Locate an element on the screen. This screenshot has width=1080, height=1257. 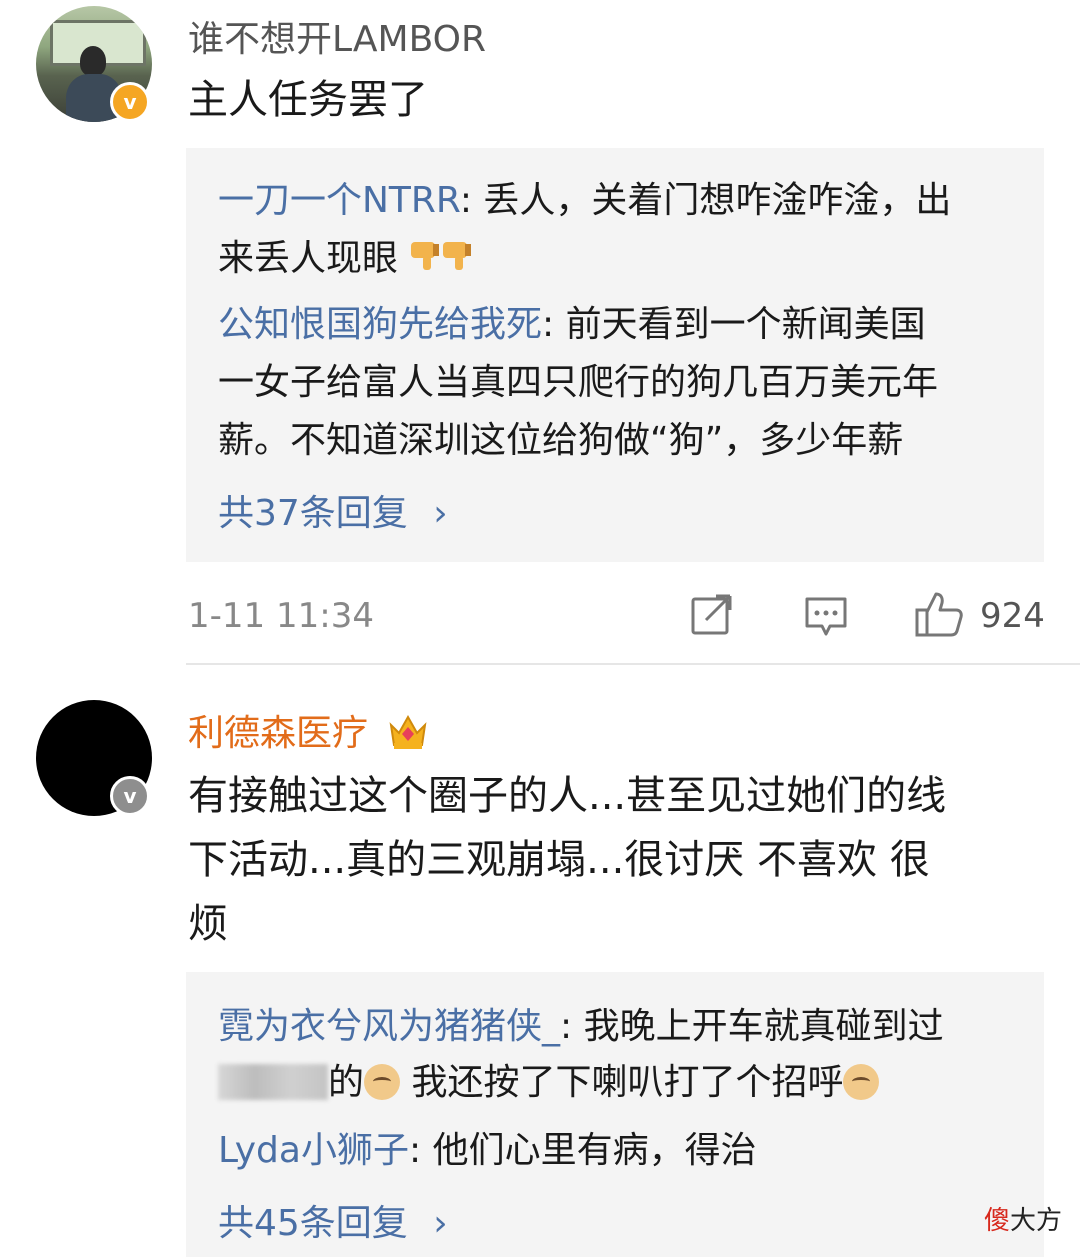
reply-text: 一女子给富人当真四只爬行的狗几百万美元年 is located at coordinates (578, 382).